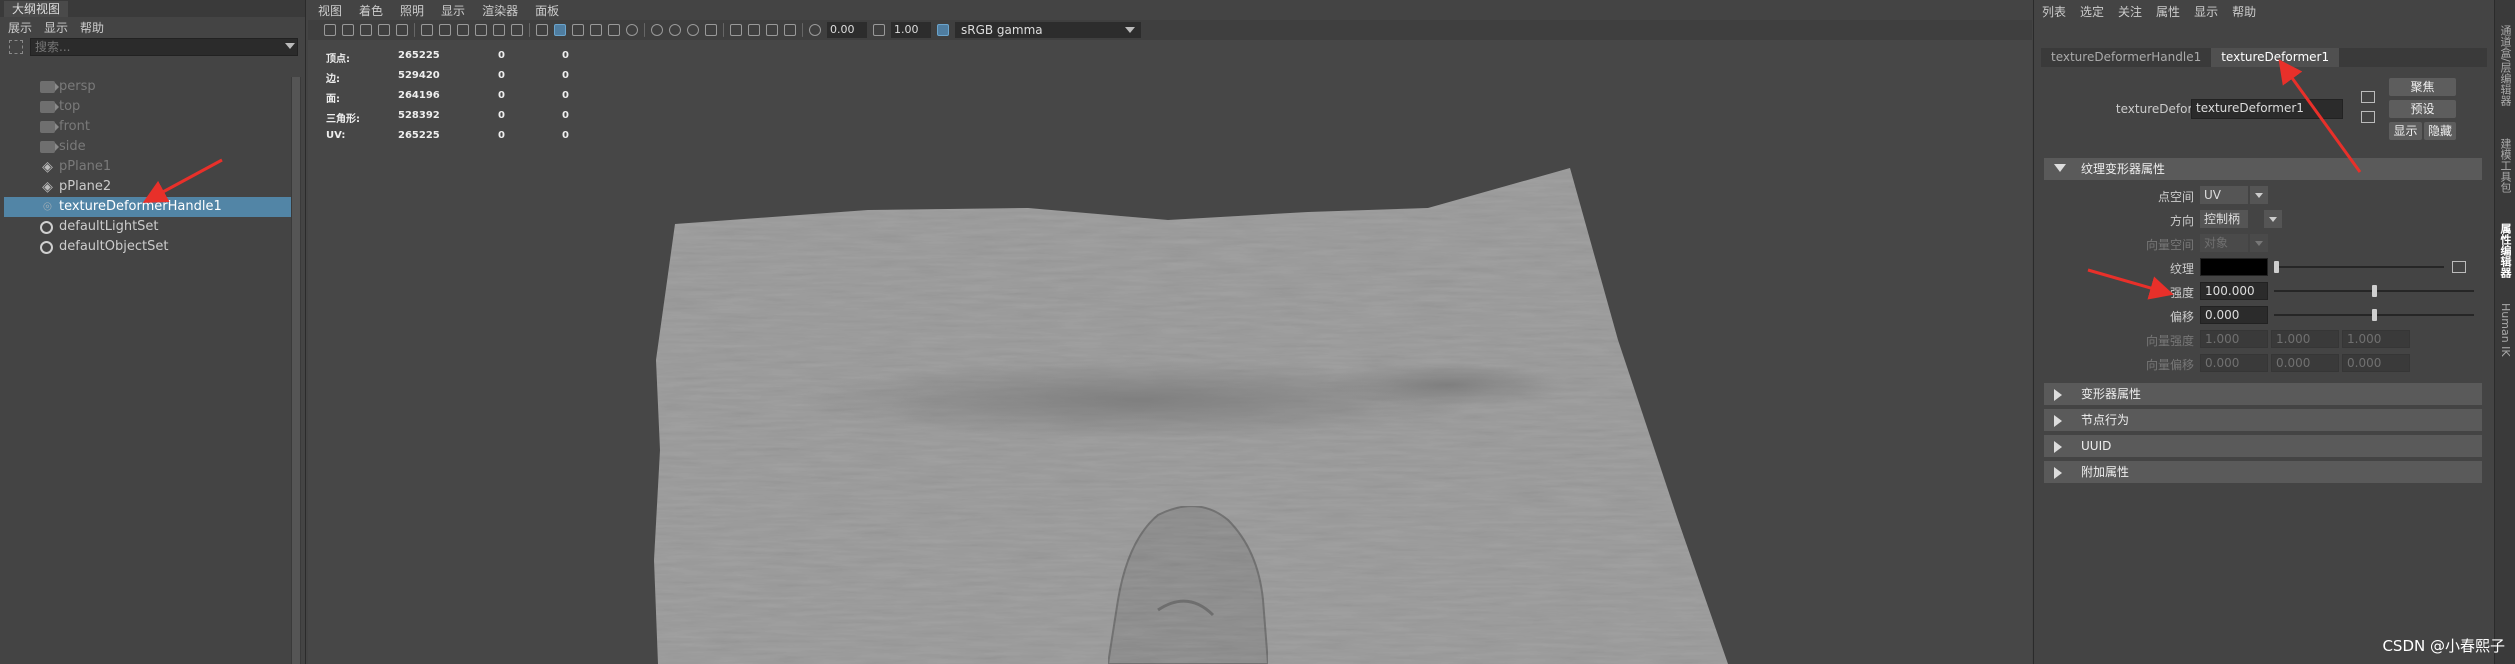  Describe the element at coordinates (330, 10) in the screenshot. I see `menu-view: 视图` at that location.